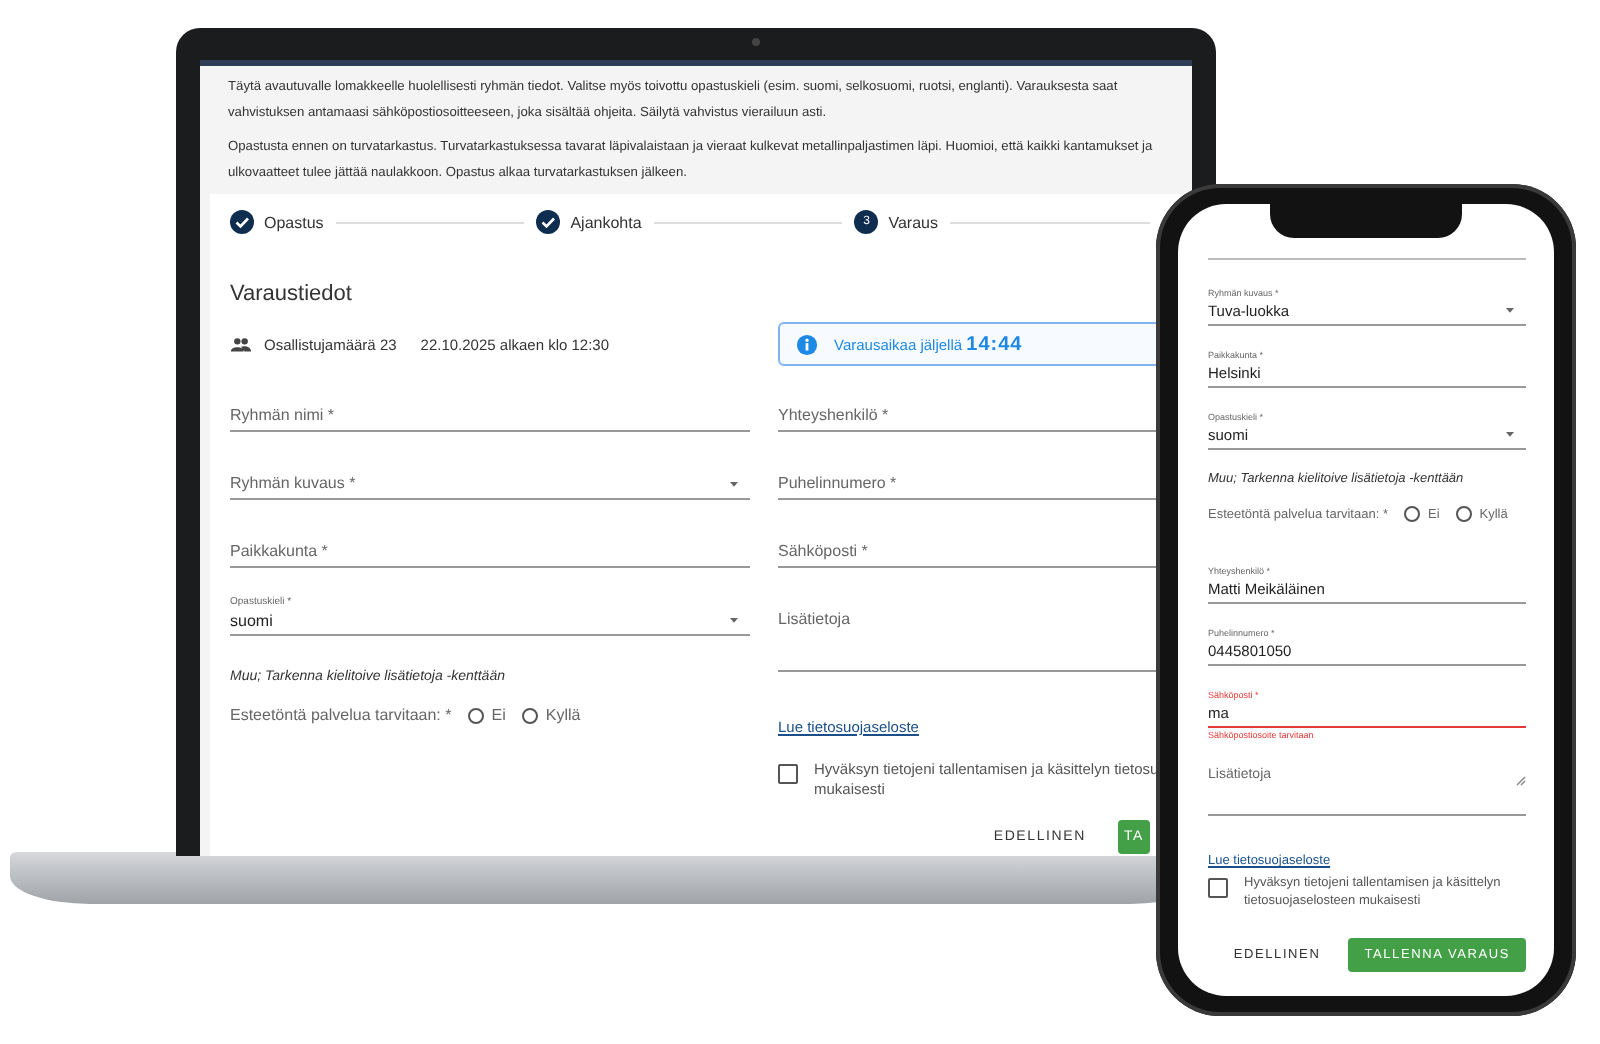 The image size is (1600, 1044). Describe the element at coordinates (563, 715) in the screenshot. I see `radio-label: Kyllä` at that location.